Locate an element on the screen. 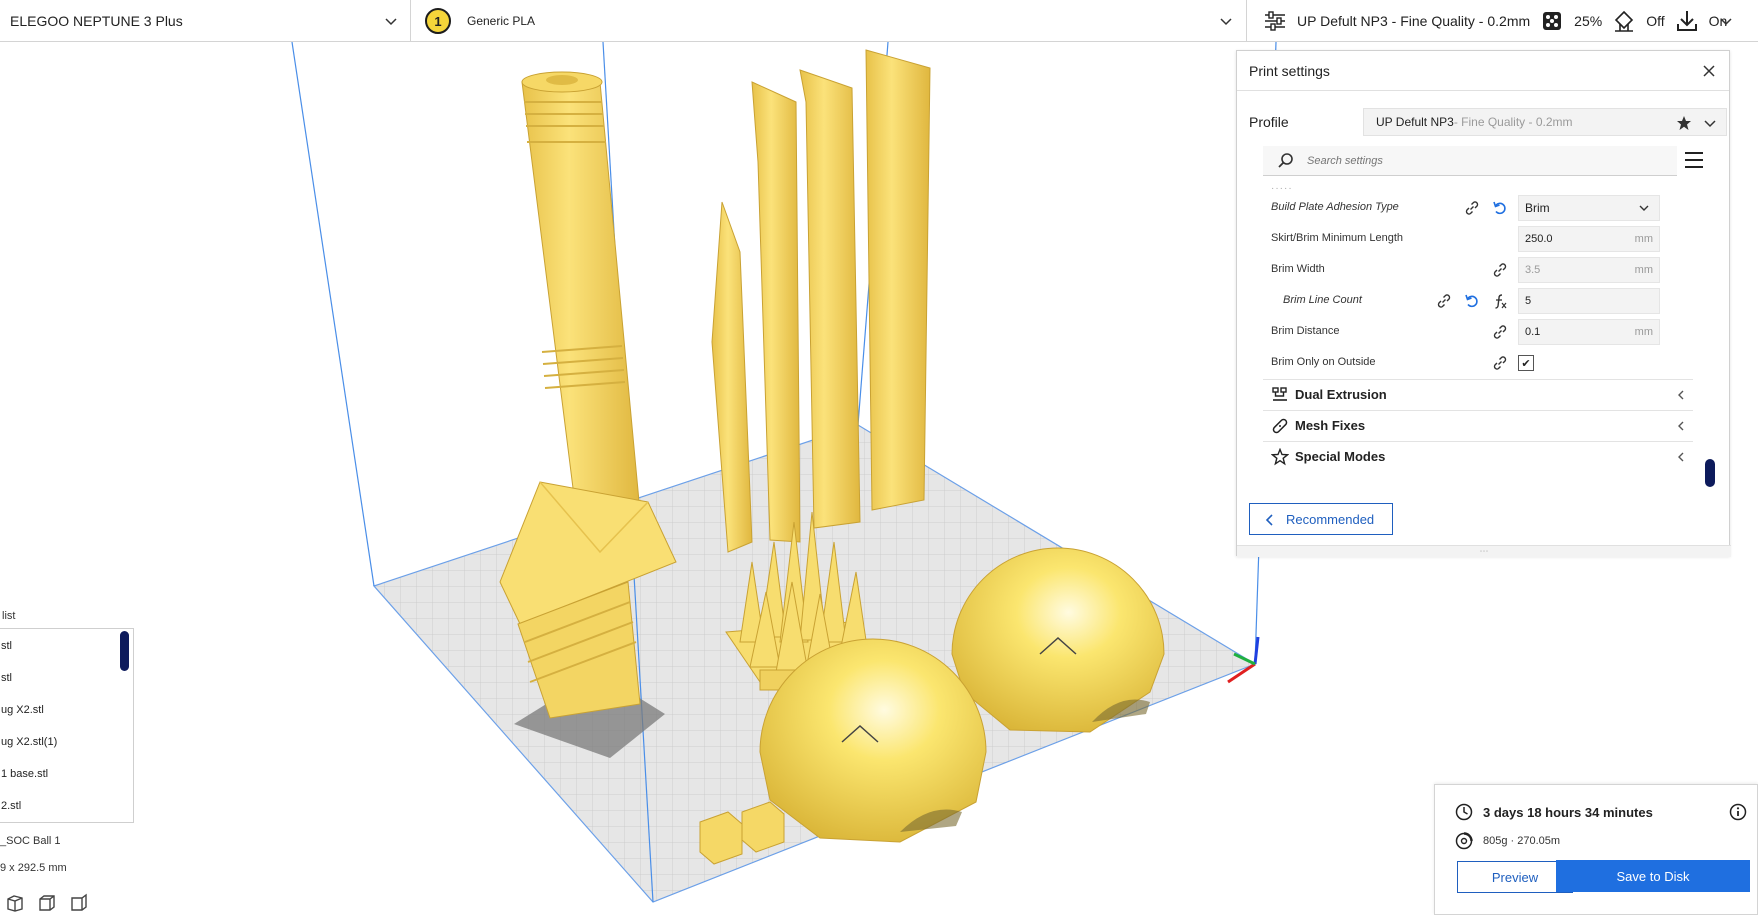  setting-brim-width: Brim Width 3.5 mm is located at coordinates (1478, 270).